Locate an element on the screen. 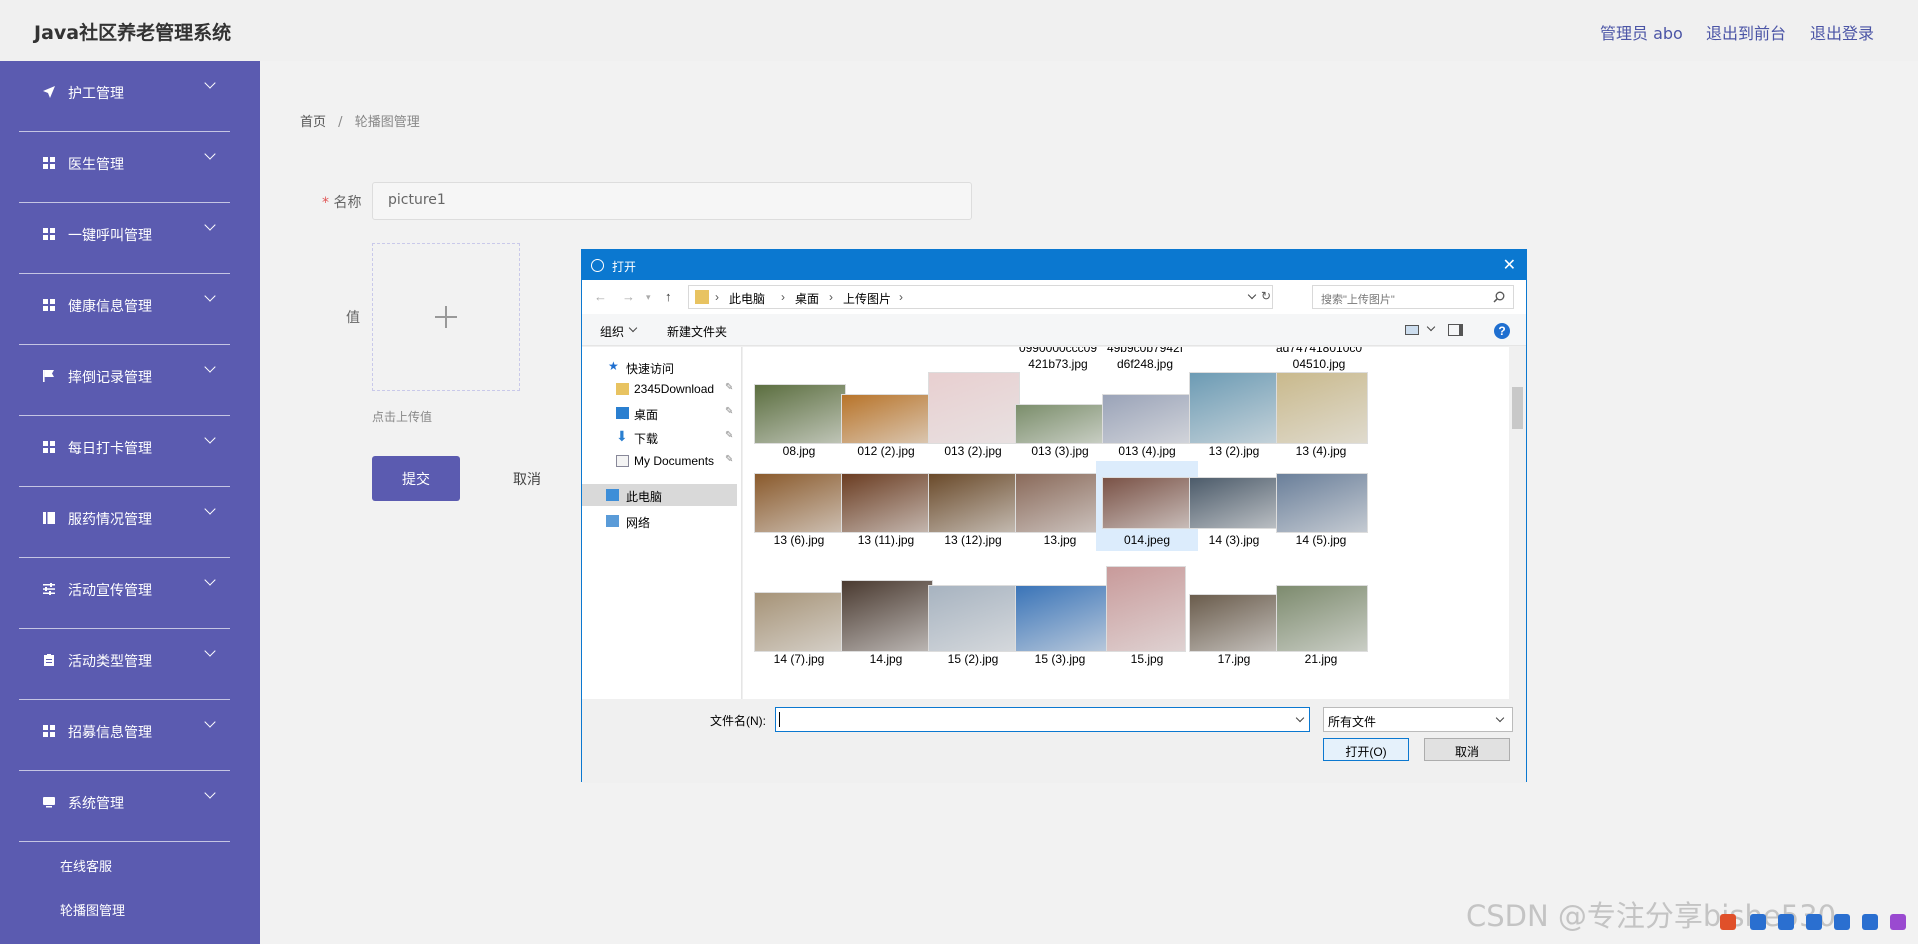  ime-logo-icon is located at coordinates (1728, 922).